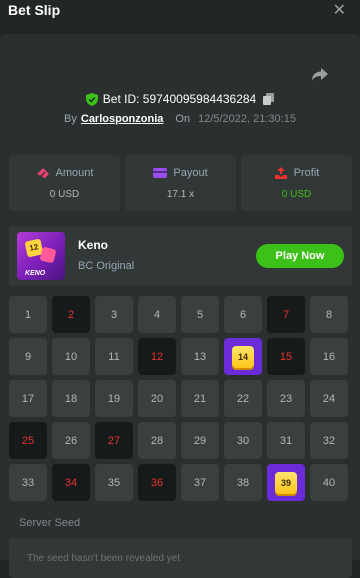 The image size is (360, 578). I want to click on keno-cell: 31, so click(286, 440).